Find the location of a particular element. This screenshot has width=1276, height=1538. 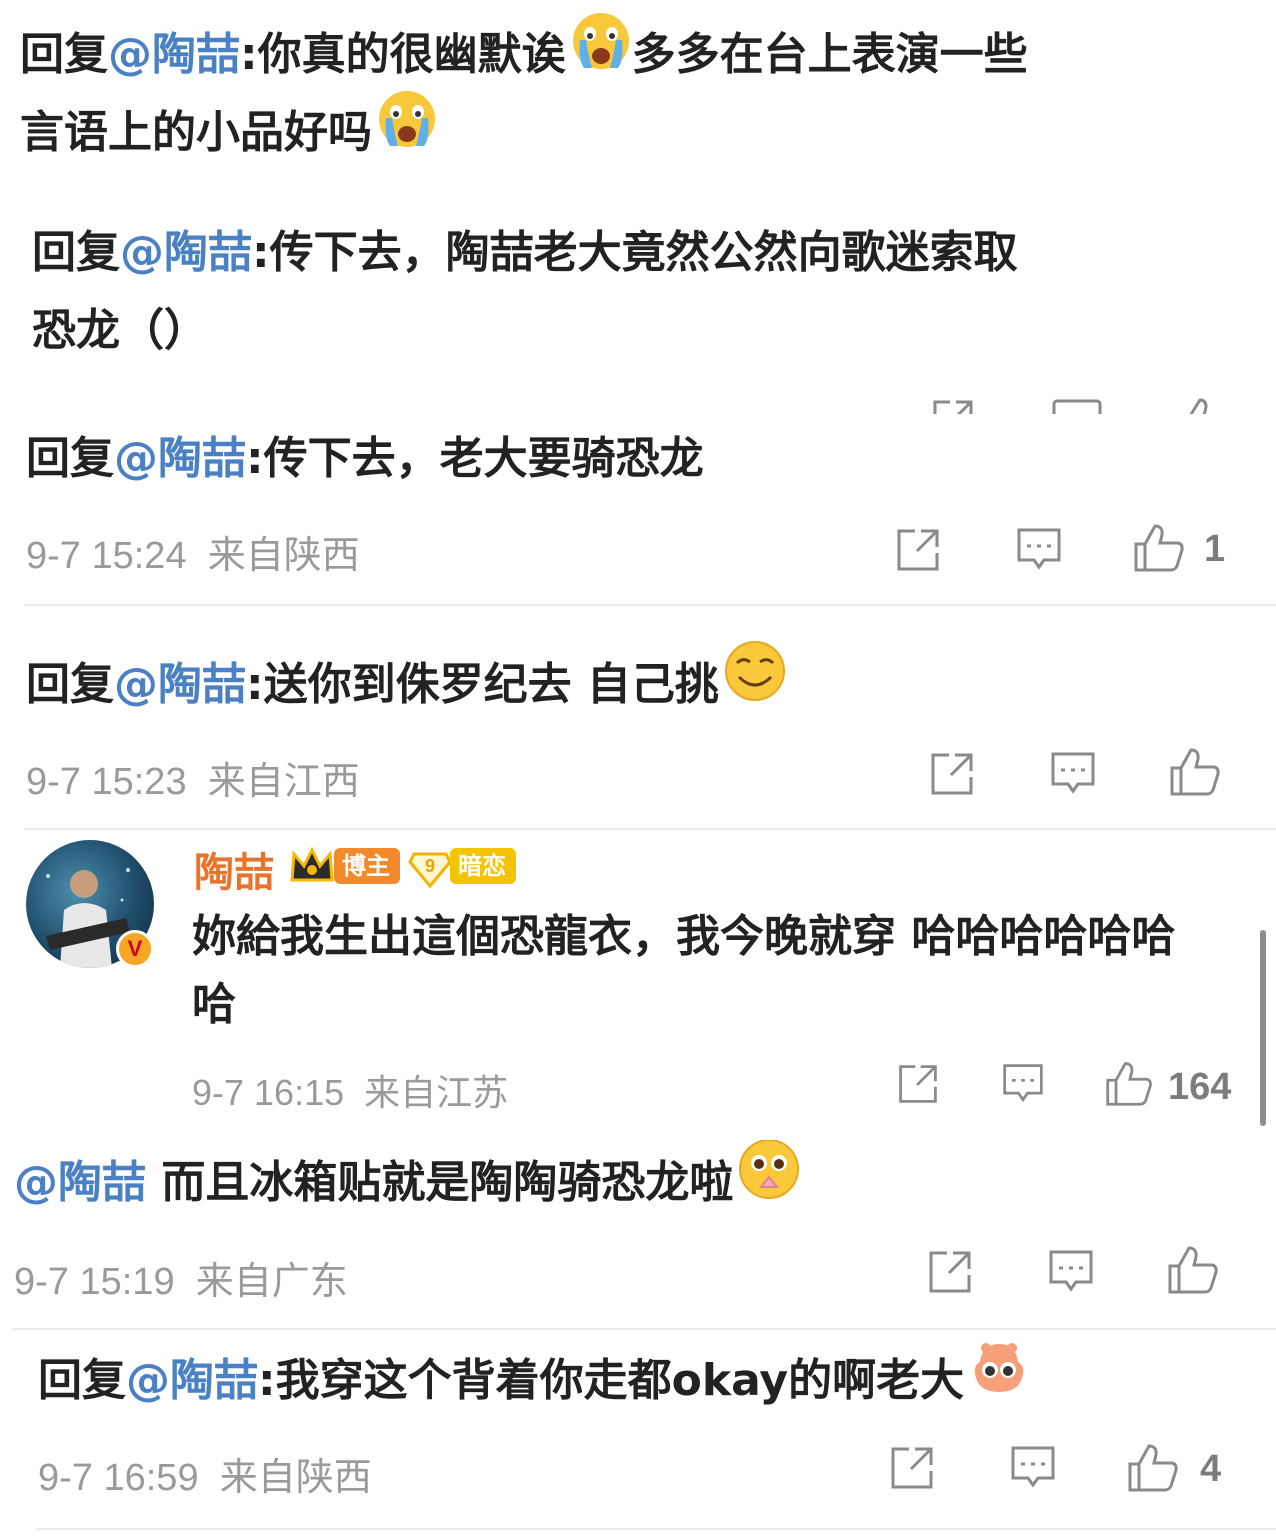

like-count: 4 is located at coordinates (1211, 1469).